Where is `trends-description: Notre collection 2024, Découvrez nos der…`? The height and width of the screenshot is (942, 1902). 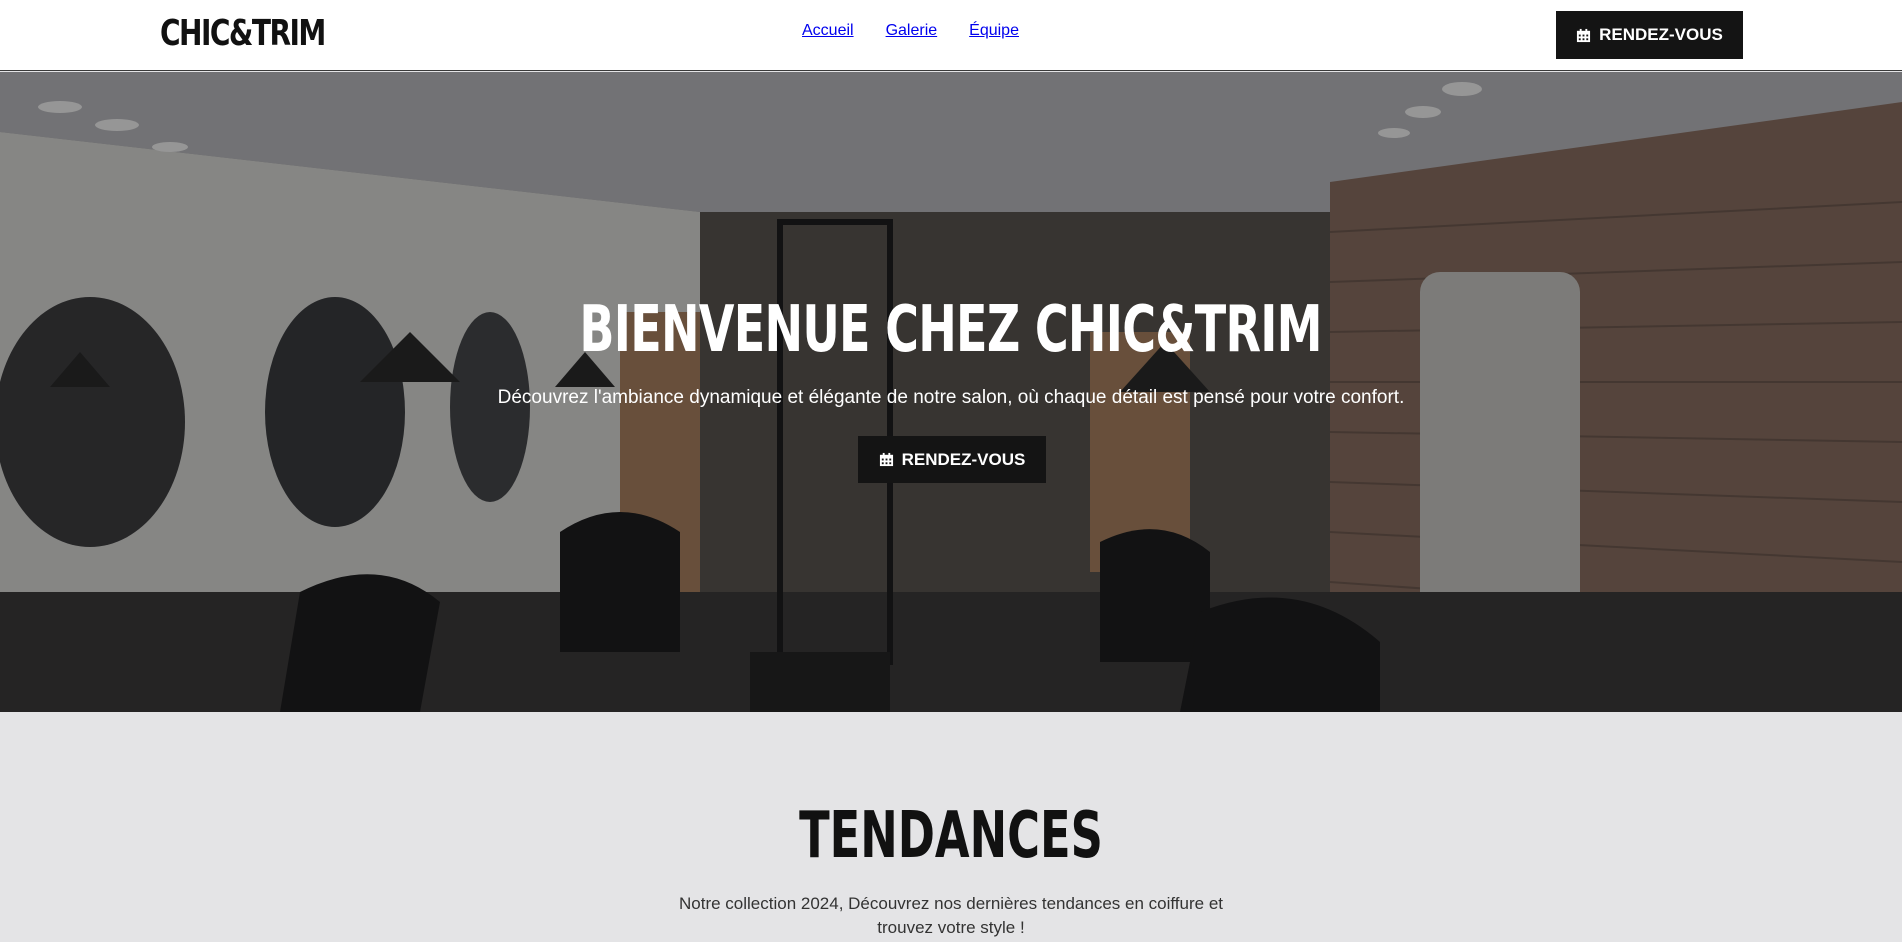
trends-description: Notre collection 2024, Découvrez nos der… is located at coordinates (950, 915).